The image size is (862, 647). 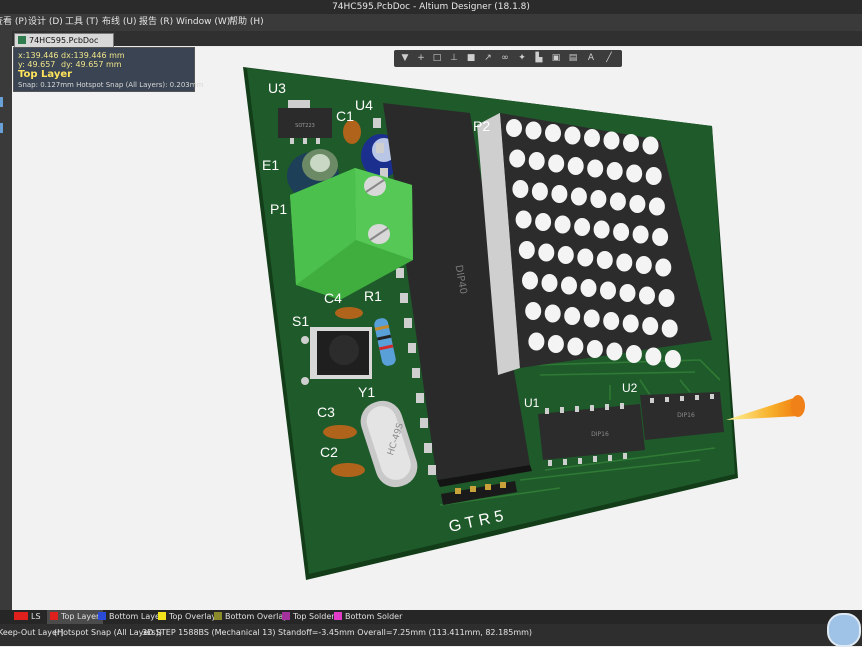 What do you see at coordinates (300, 321) in the screenshot?
I see `designator-s1: S1` at bounding box center [300, 321].